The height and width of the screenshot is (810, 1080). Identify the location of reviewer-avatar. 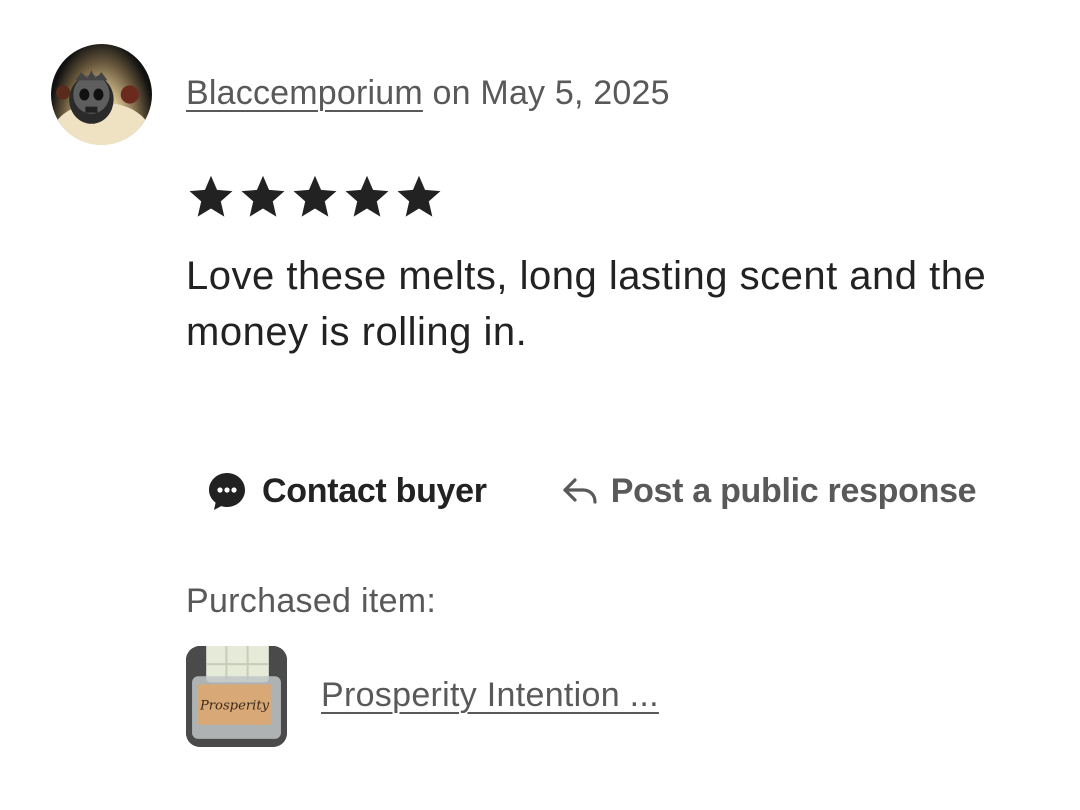
(101, 94).